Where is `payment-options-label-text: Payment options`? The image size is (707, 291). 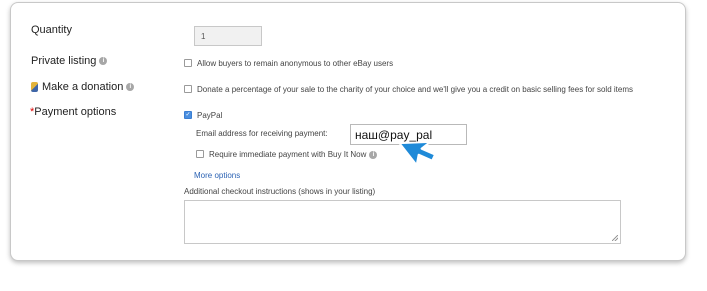
payment-options-label-text: Payment options is located at coordinates (75, 112).